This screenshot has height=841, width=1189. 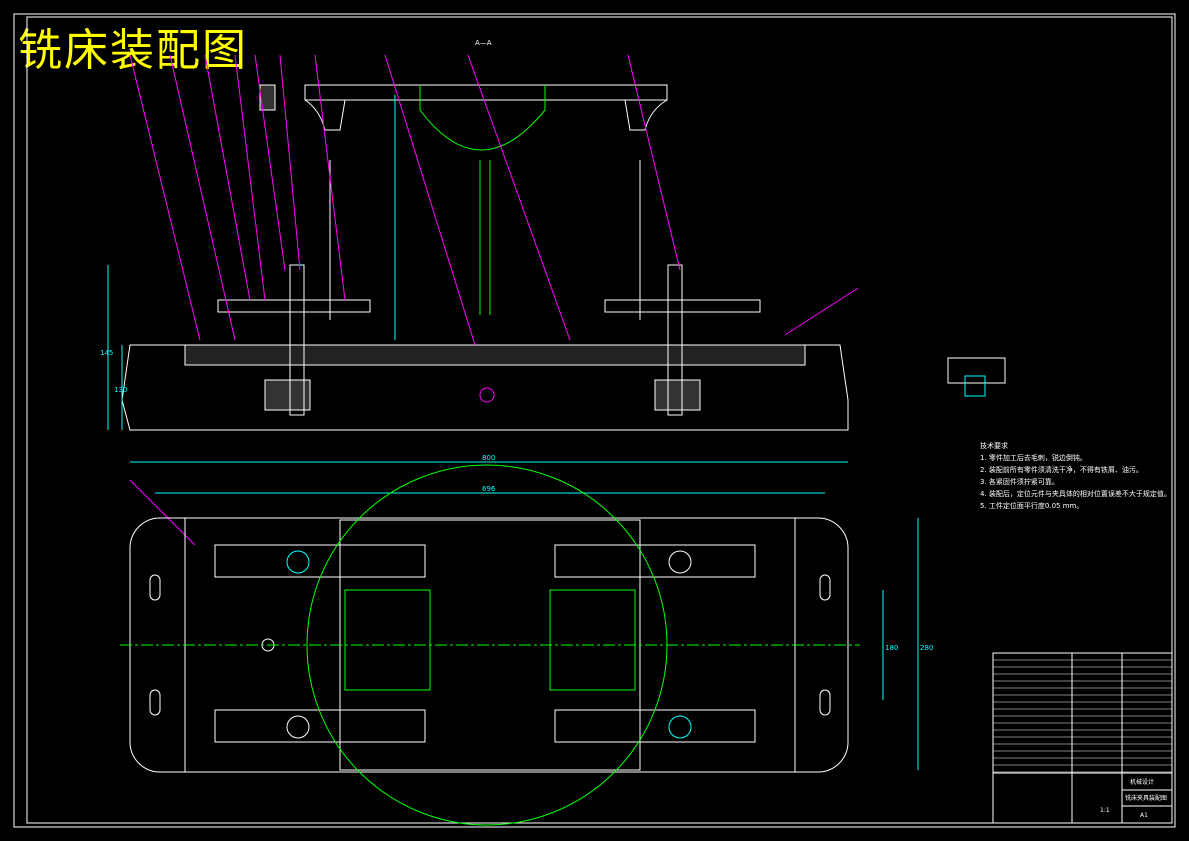 I want to click on title-block-name: 铣床夹具装配图, so click(x=1146, y=798).